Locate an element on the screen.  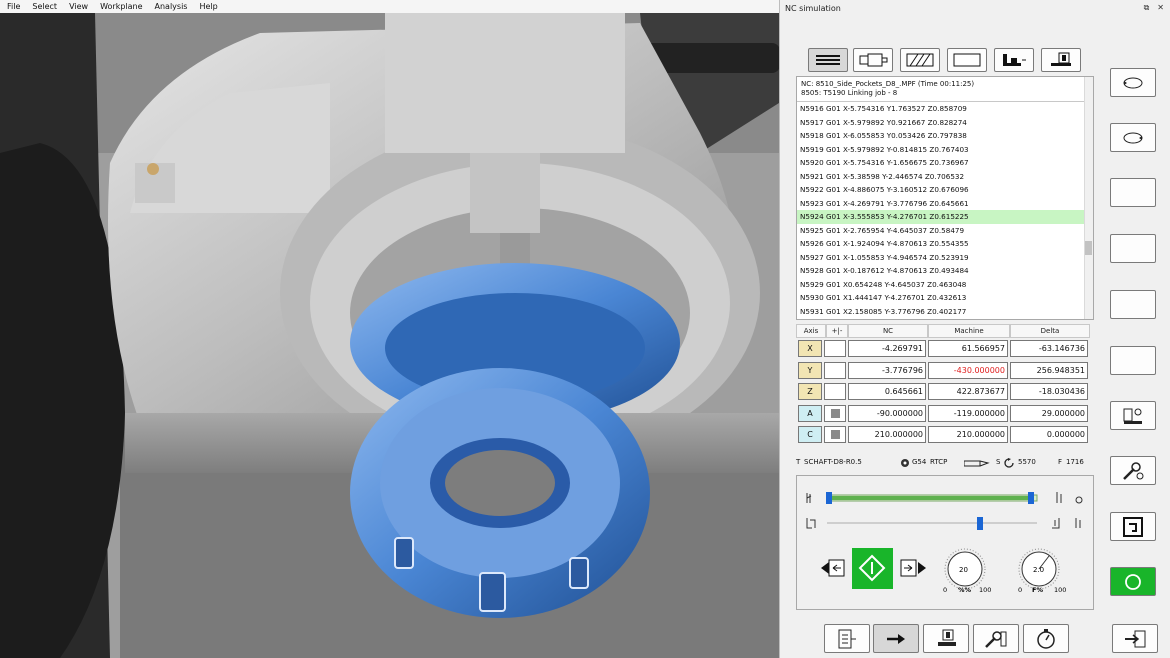
blank-view-button is located at coordinates (967, 60).